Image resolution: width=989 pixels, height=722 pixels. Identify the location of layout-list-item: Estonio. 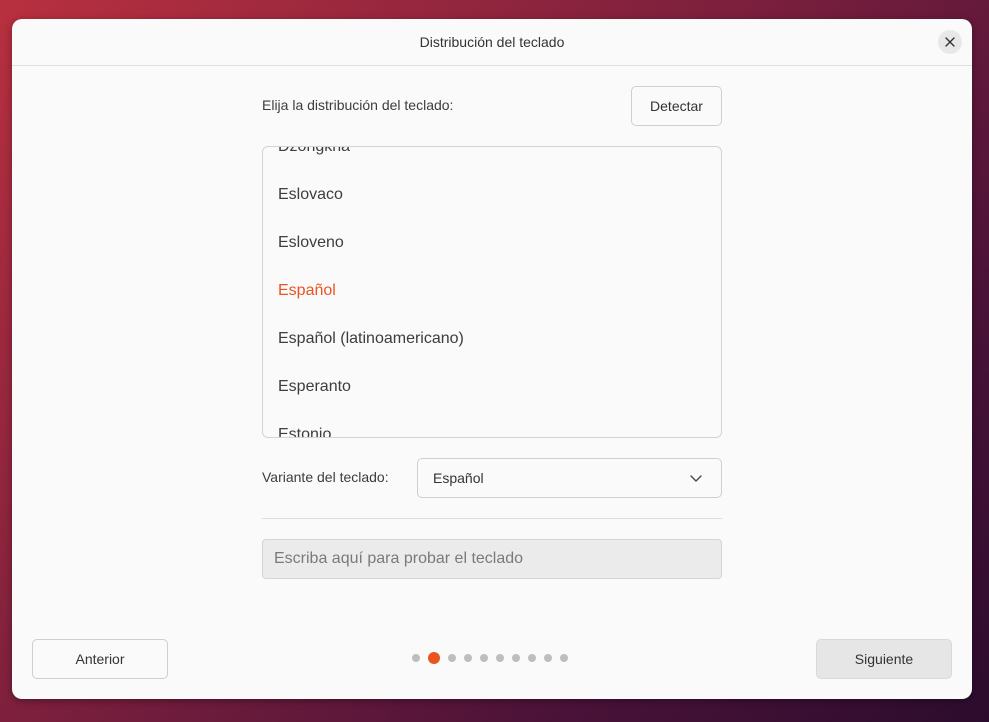
(492, 424).